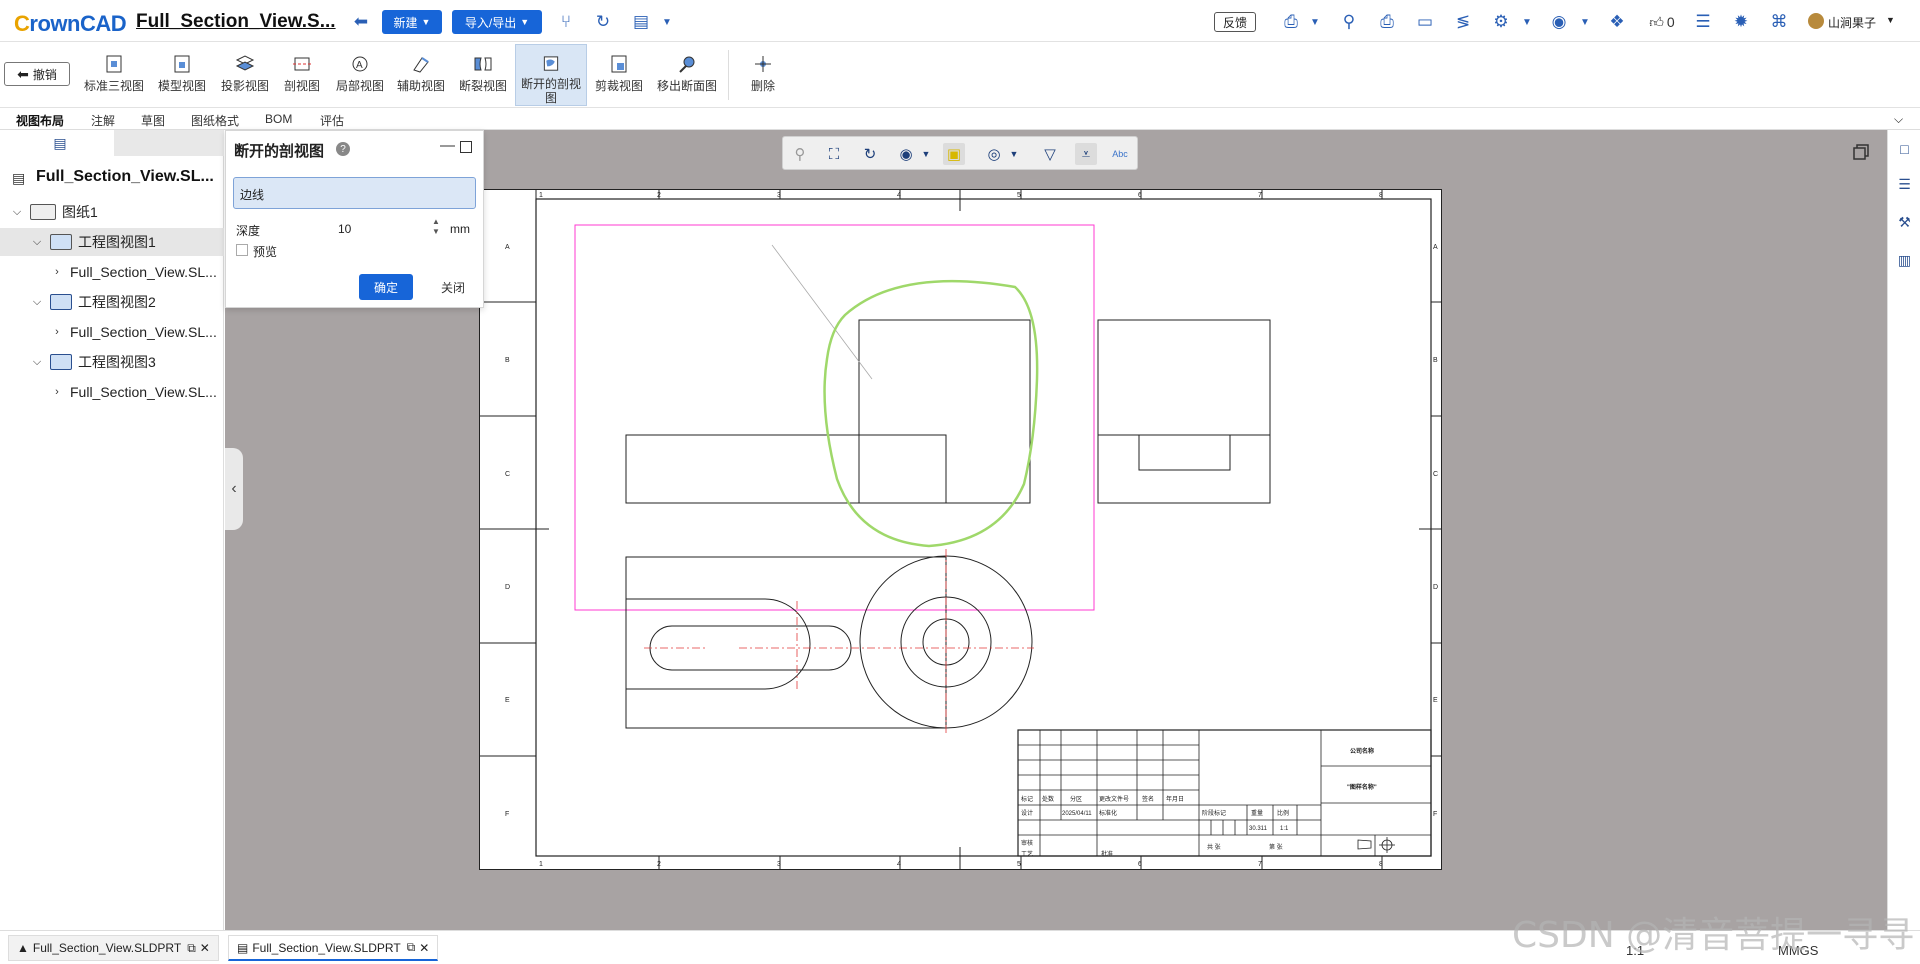  Describe the element at coordinates (103, 120) in the screenshot. I see `tab-annotation: 注解` at that location.